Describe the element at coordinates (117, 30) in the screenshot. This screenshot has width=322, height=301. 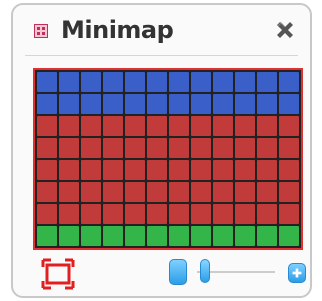
I see `panel-title: Minimap` at that location.